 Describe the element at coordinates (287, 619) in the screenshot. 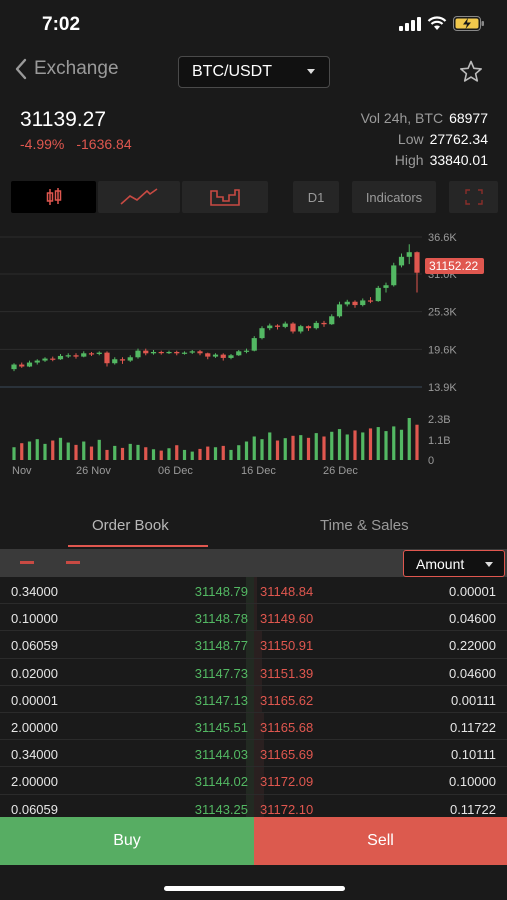

I see `ask-price: 31149.60` at that location.